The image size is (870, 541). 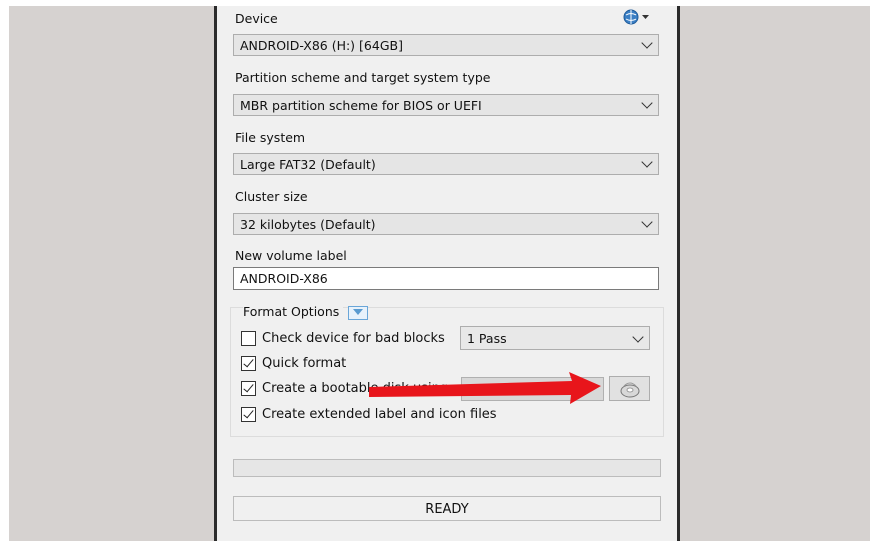 I want to click on bootable-label: Create a bootable disk using, so click(x=355, y=388).